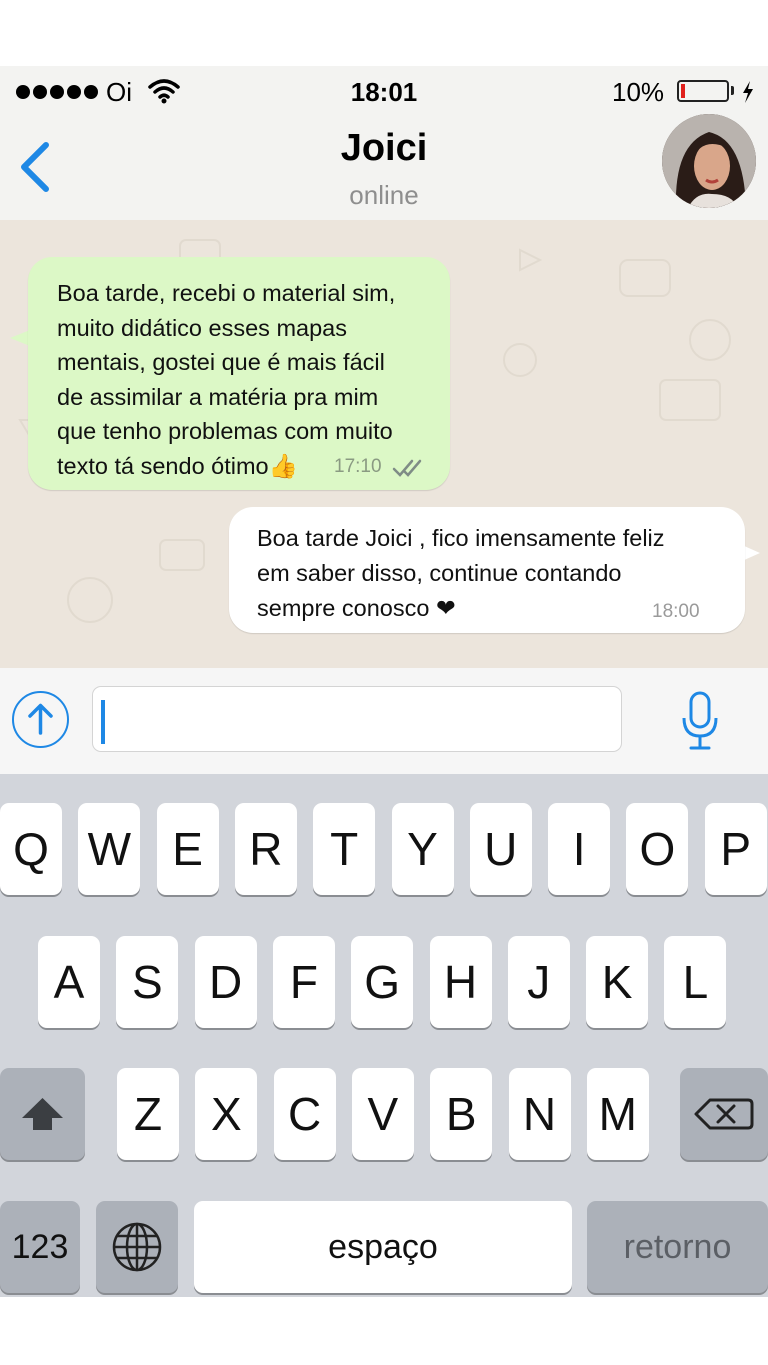 The width and height of the screenshot is (768, 1365). Describe the element at coordinates (461, 1114) in the screenshot. I see `key-b: B` at that location.